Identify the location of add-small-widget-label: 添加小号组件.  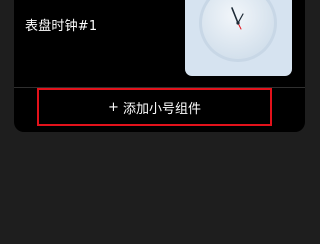
(161, 109).